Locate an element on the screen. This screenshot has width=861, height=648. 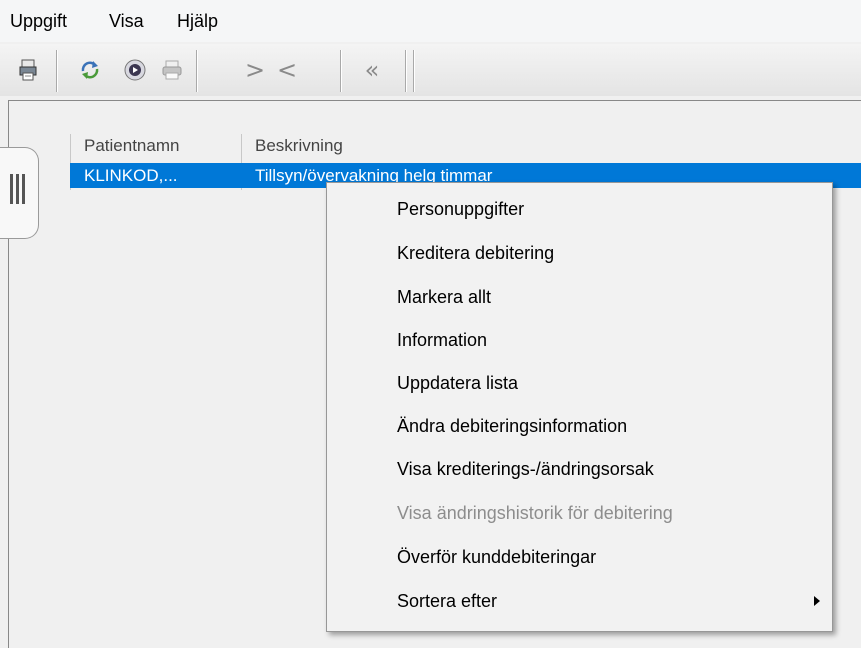
submenu-arrow-icon is located at coordinates (817, 601).